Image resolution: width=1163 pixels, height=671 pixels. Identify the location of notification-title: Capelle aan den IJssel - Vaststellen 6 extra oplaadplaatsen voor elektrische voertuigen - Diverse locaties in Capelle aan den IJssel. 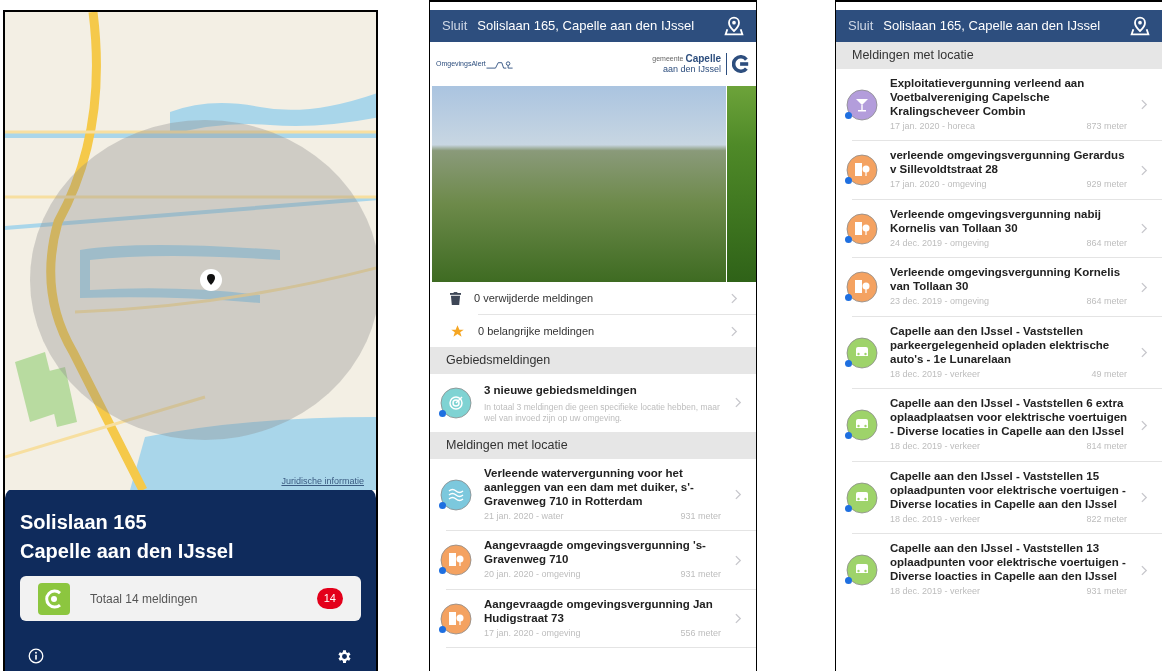
(1009, 417).